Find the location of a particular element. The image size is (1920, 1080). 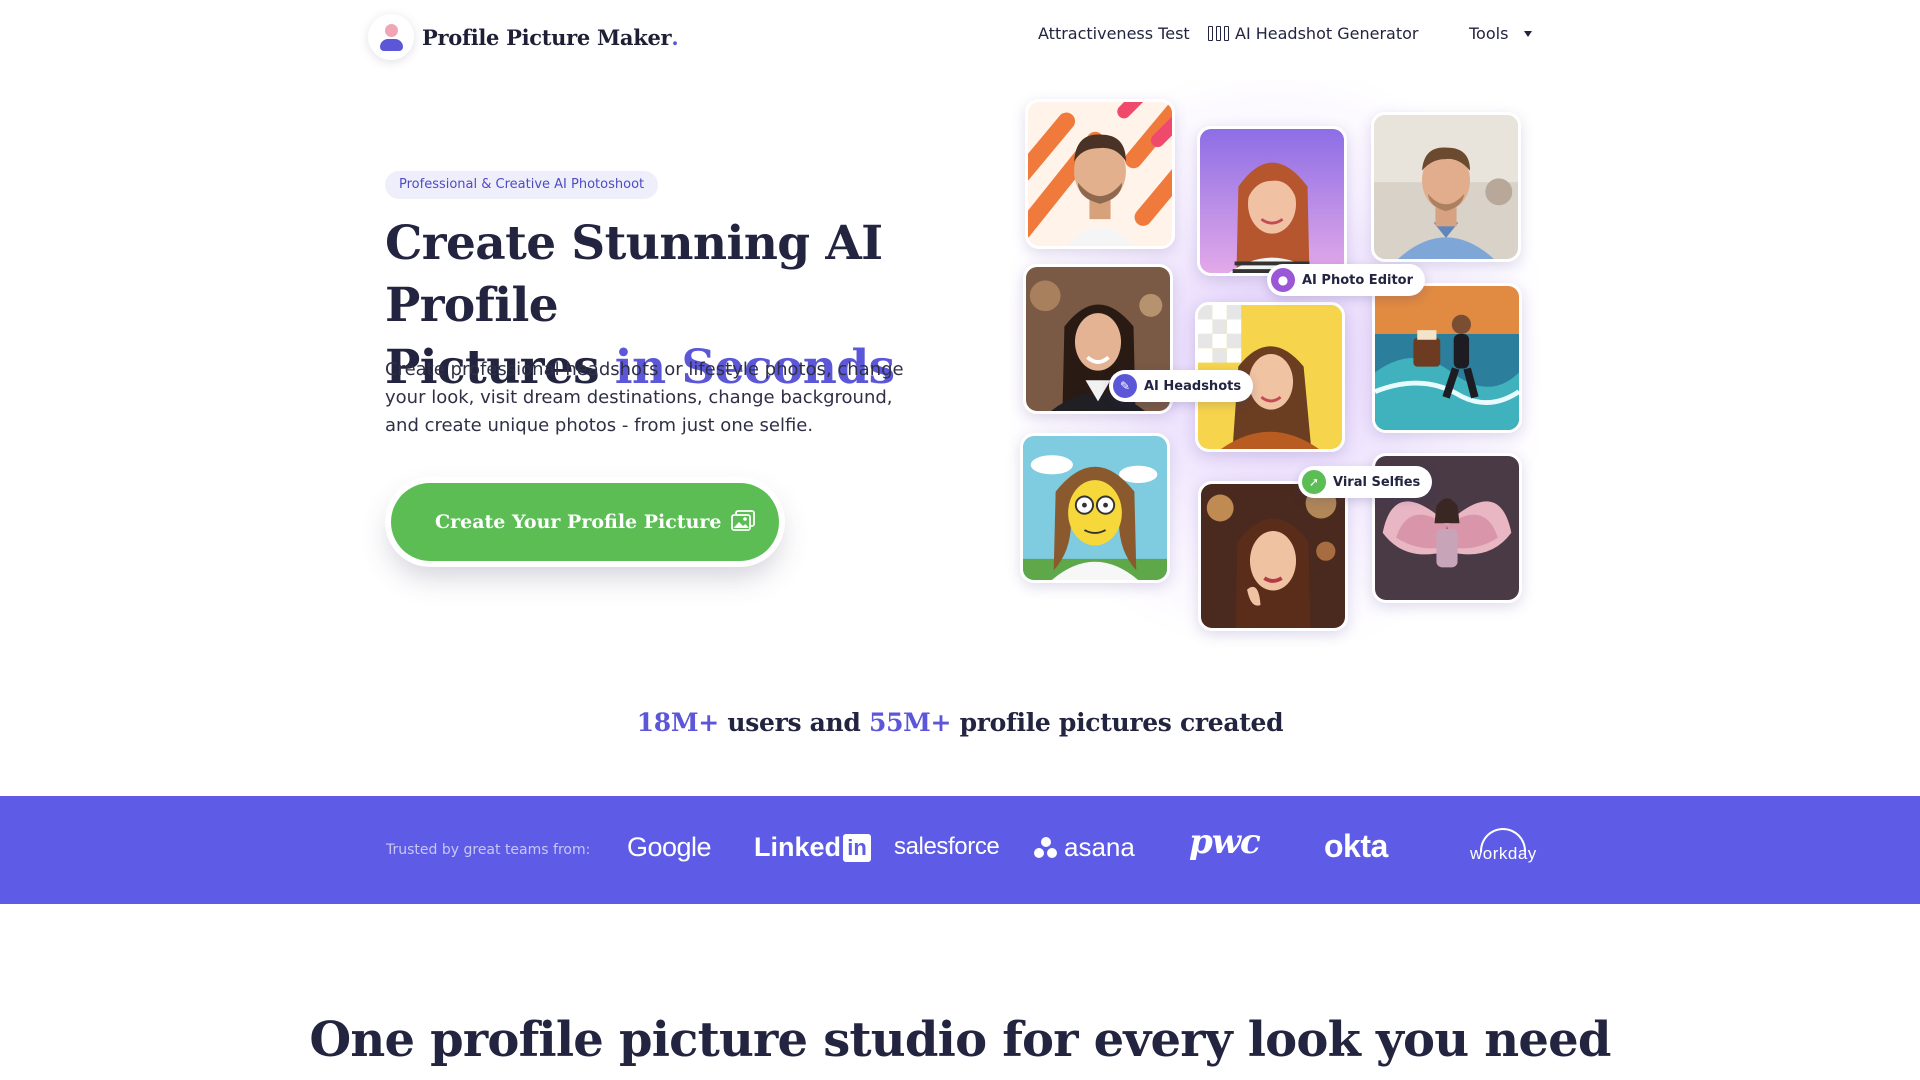

linkedin-in-mark: in is located at coordinates (857, 847).